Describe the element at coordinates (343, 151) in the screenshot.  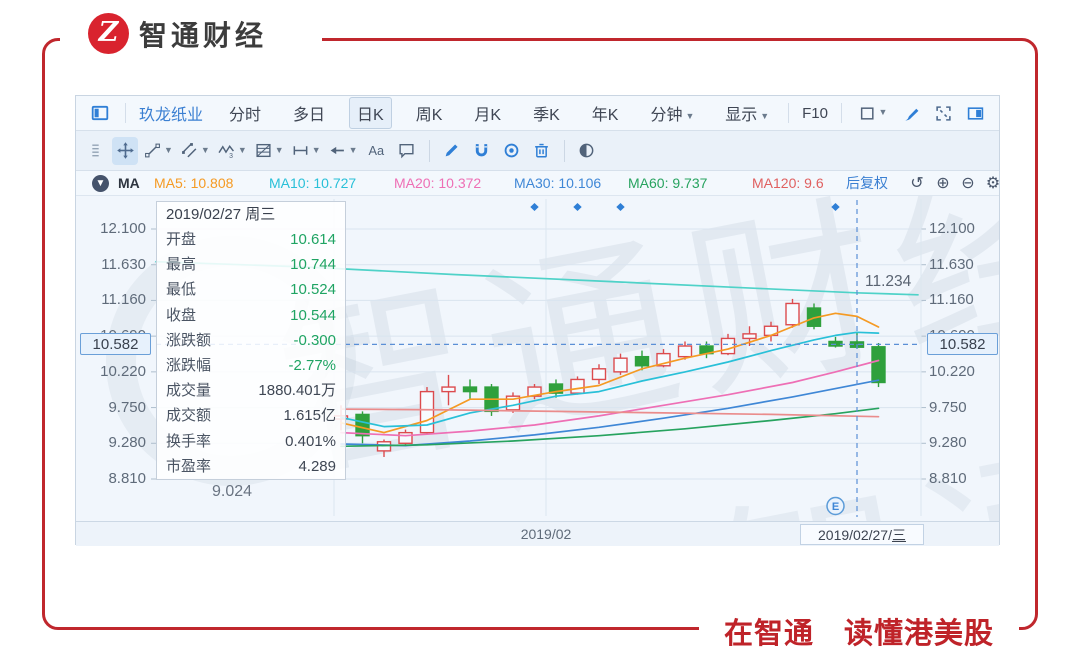
I see `arrow-left-tool: ▼` at that location.